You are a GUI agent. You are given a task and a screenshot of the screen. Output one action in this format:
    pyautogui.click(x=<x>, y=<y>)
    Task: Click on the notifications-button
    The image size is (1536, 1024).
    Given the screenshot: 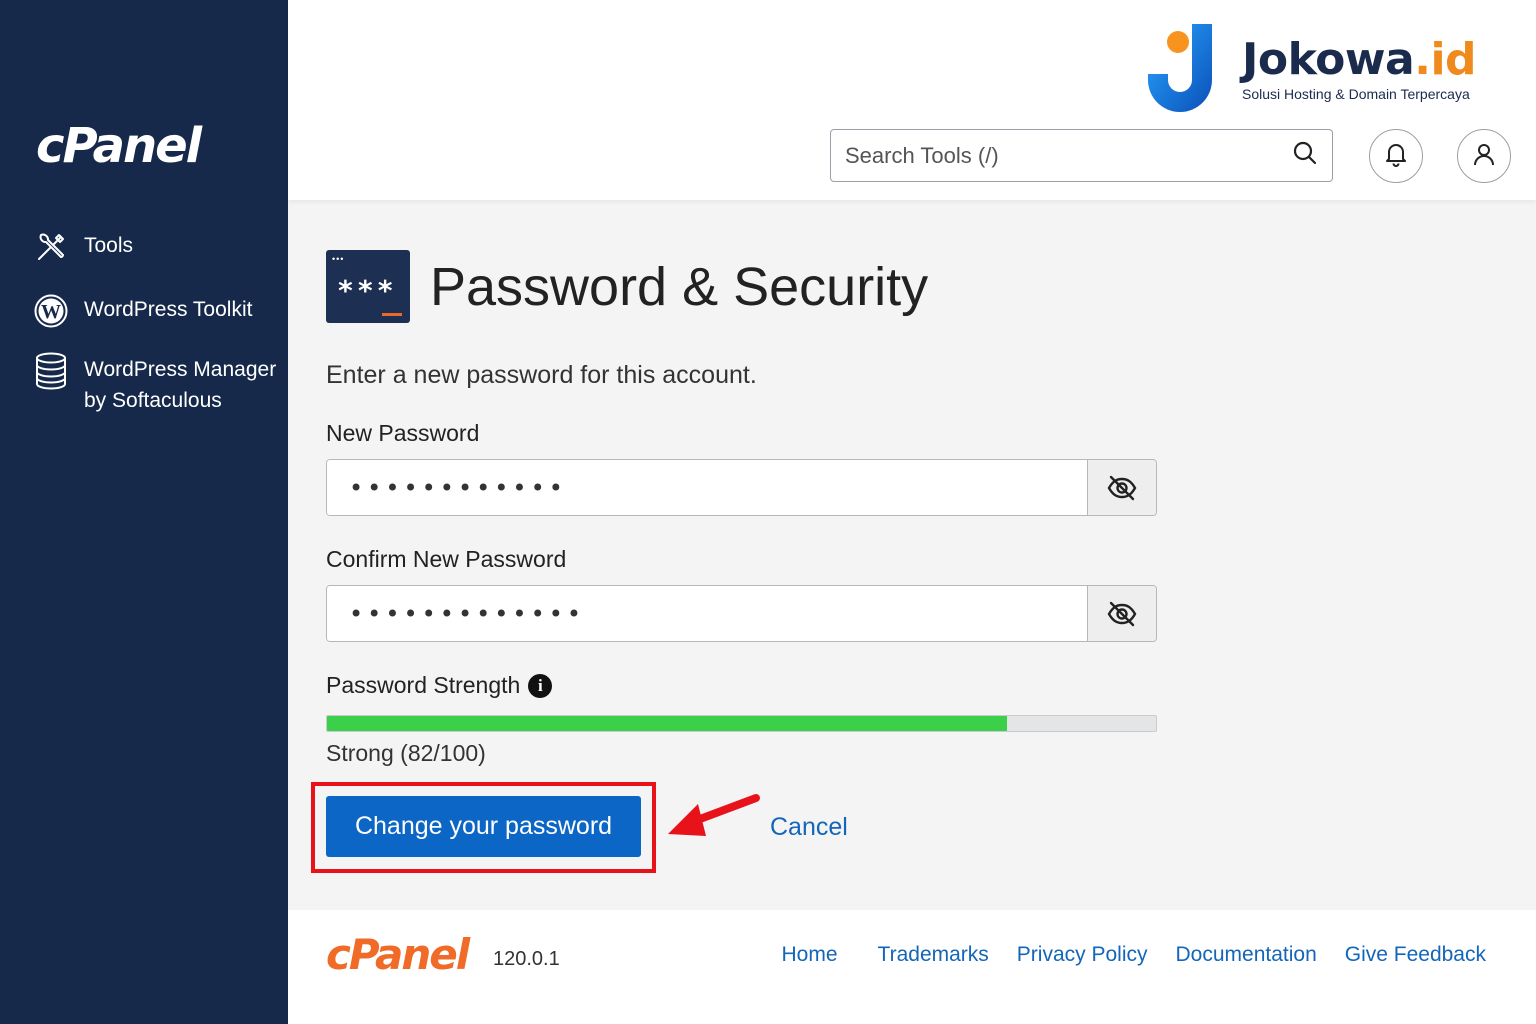 What is the action you would take?
    pyautogui.click(x=1396, y=156)
    